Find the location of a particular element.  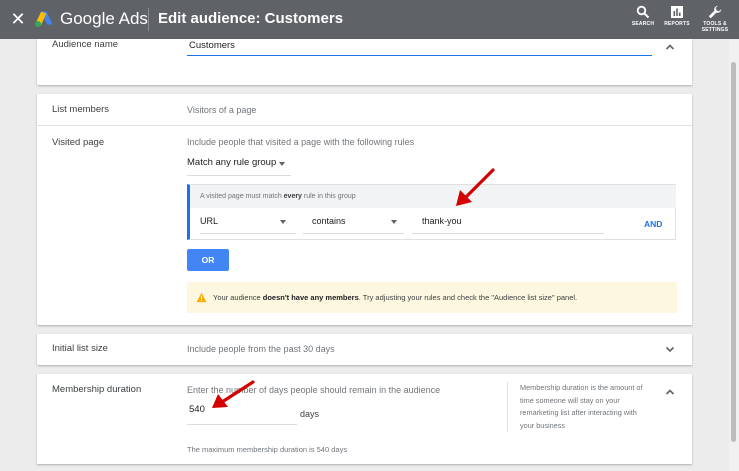

close-icon: ✕ is located at coordinates (18, 19).